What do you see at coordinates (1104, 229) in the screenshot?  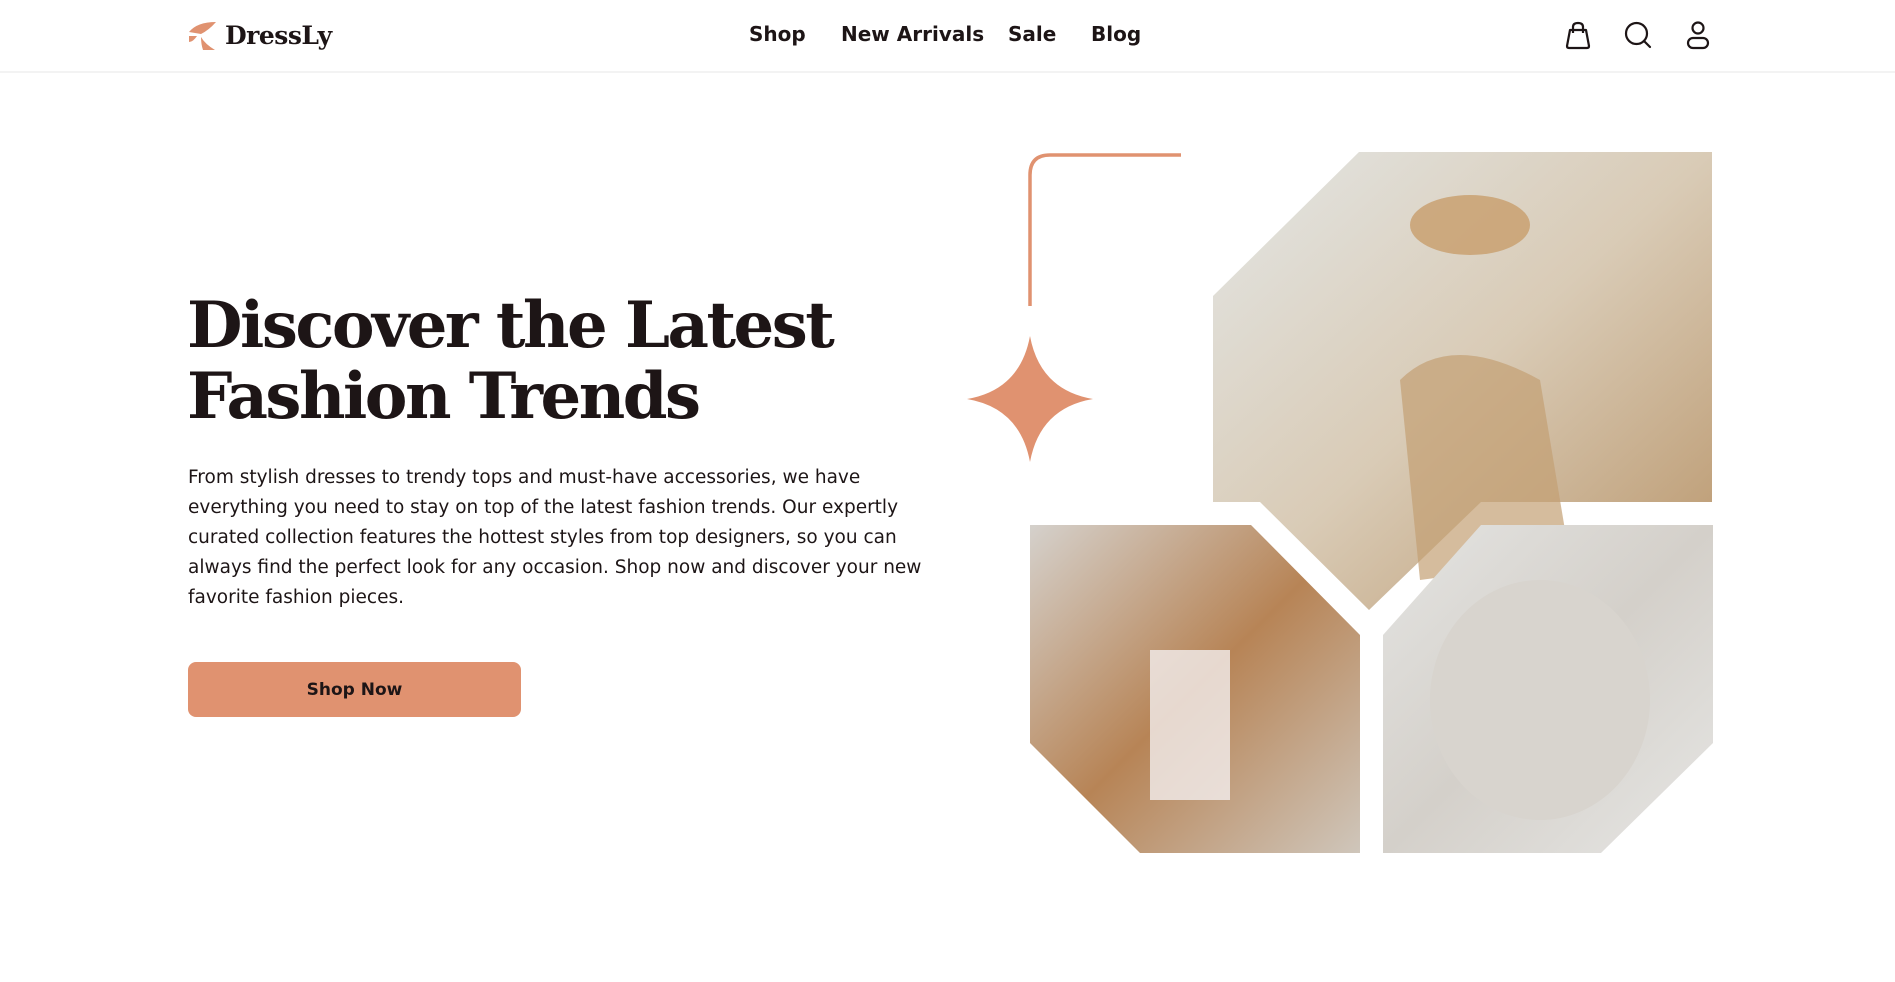 I see `decor-line` at bounding box center [1104, 229].